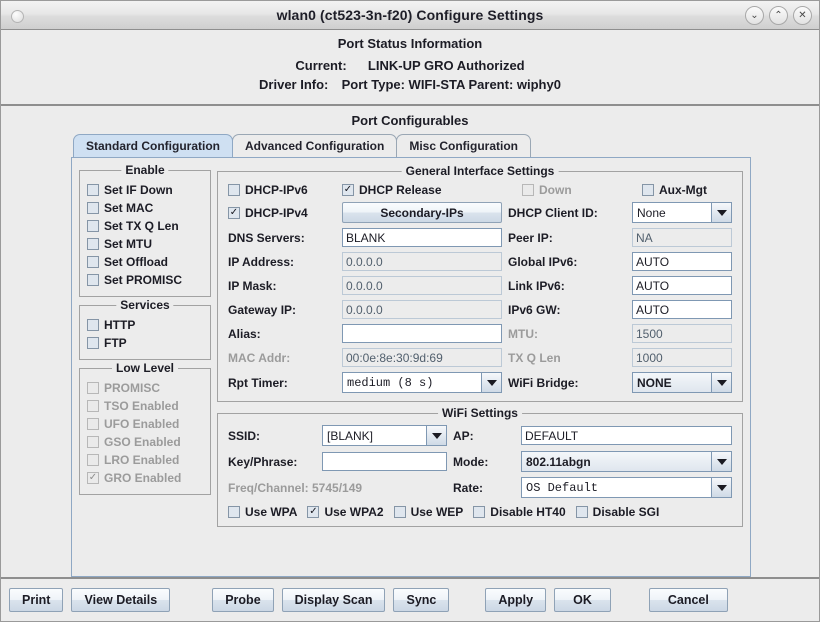 The image size is (820, 622). Describe the element at coordinates (136, 262) in the screenshot. I see `checkbox-label: Set Offload` at that location.